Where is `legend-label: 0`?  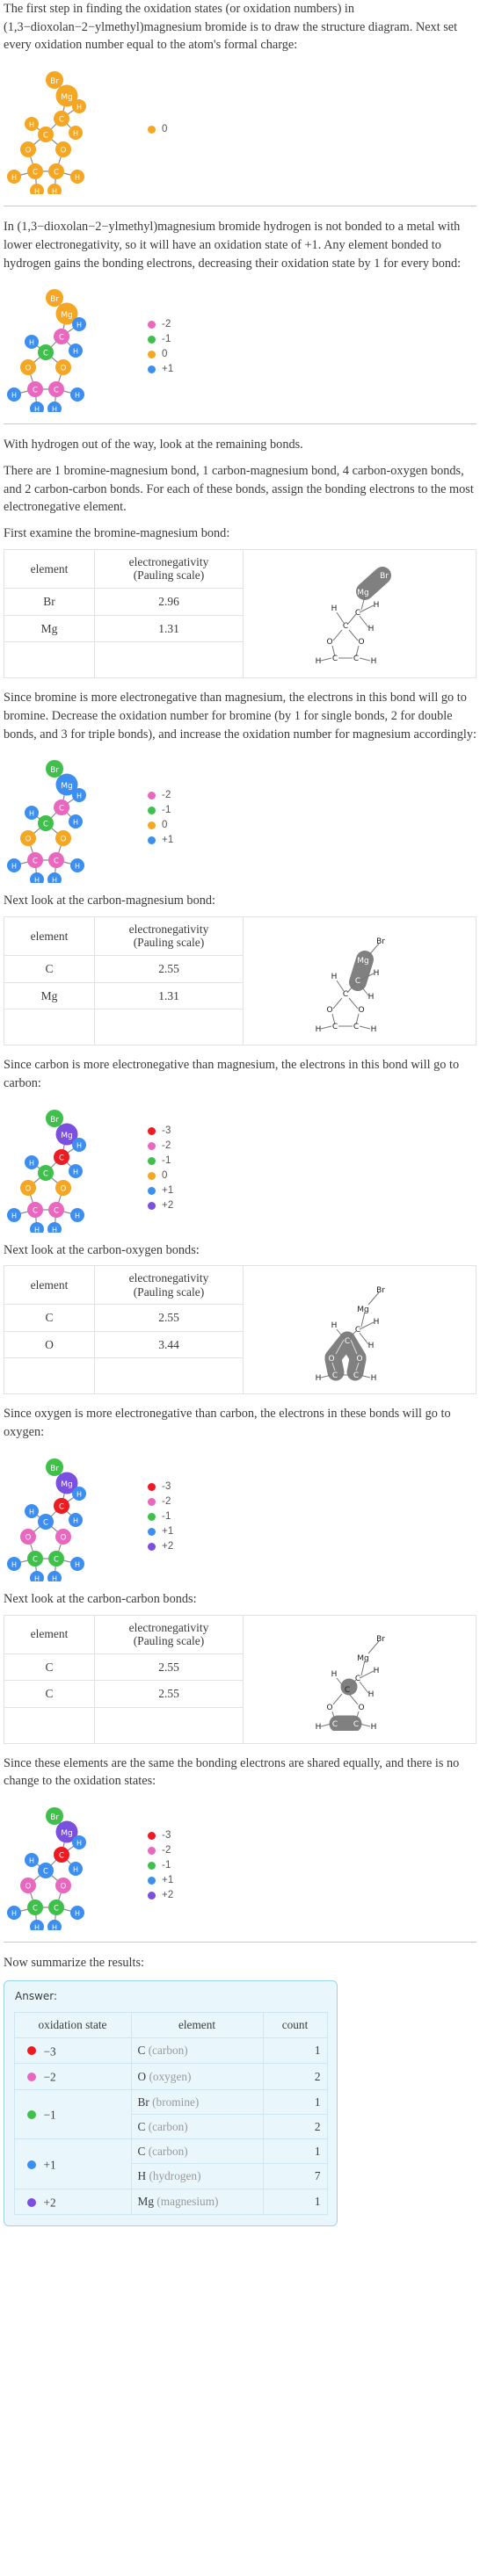 legend-label: 0 is located at coordinates (165, 825).